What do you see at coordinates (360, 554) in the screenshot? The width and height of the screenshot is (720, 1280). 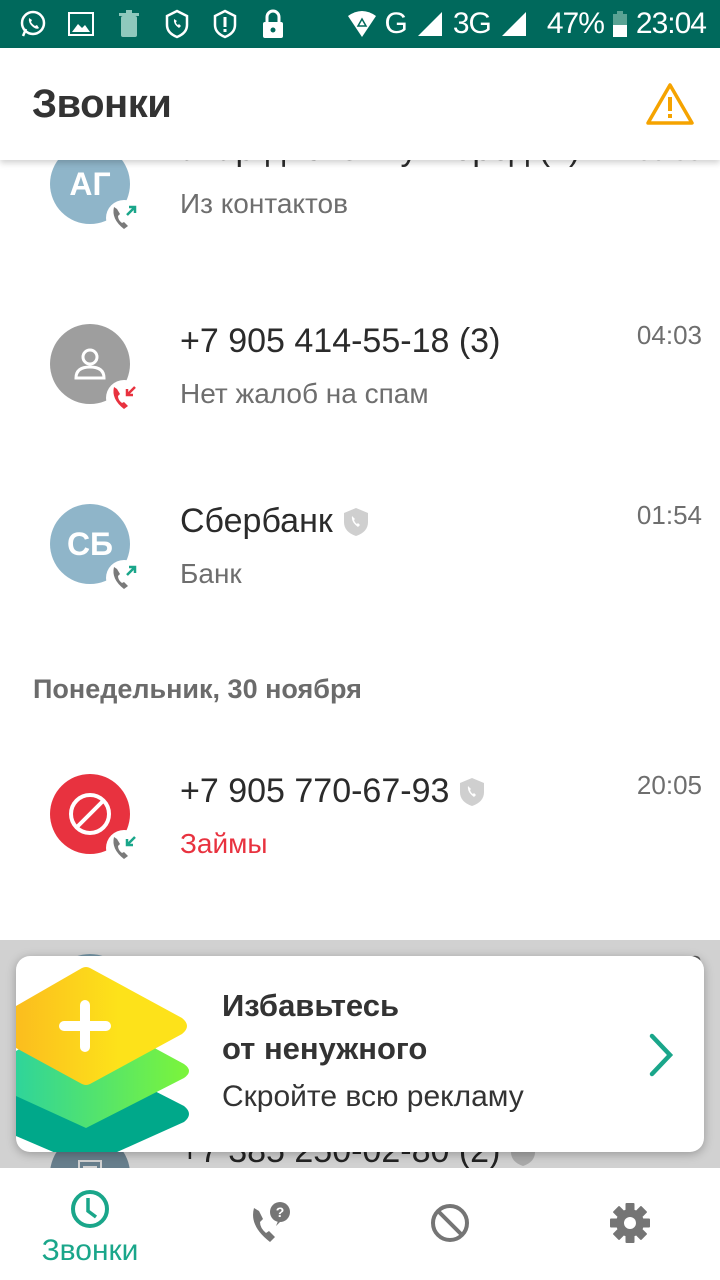 I see `call-row: СБ Сбербанк Банк 01:54` at bounding box center [360, 554].